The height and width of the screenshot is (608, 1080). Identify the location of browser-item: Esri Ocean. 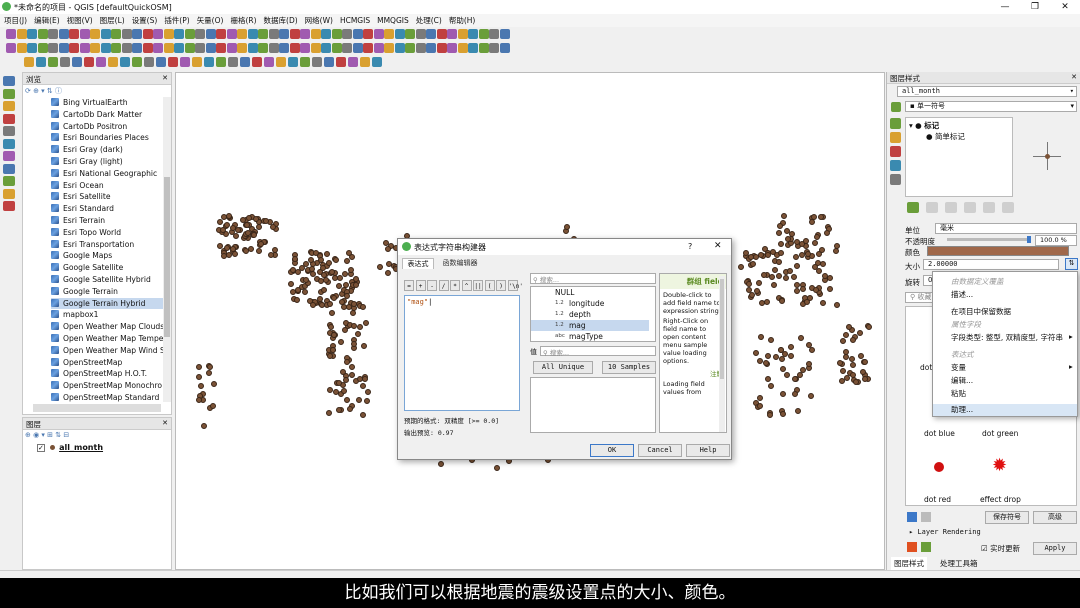
(107, 185).